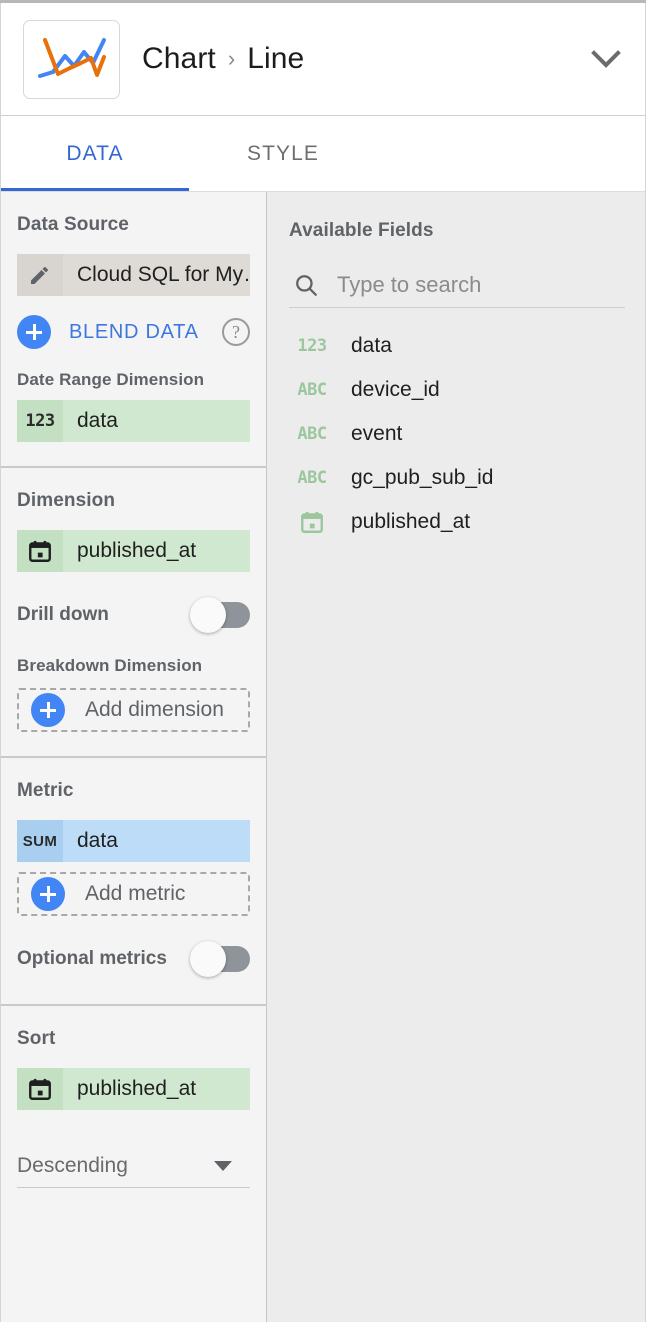  What do you see at coordinates (34, 332) in the screenshot?
I see `plus-circle-icon` at bounding box center [34, 332].